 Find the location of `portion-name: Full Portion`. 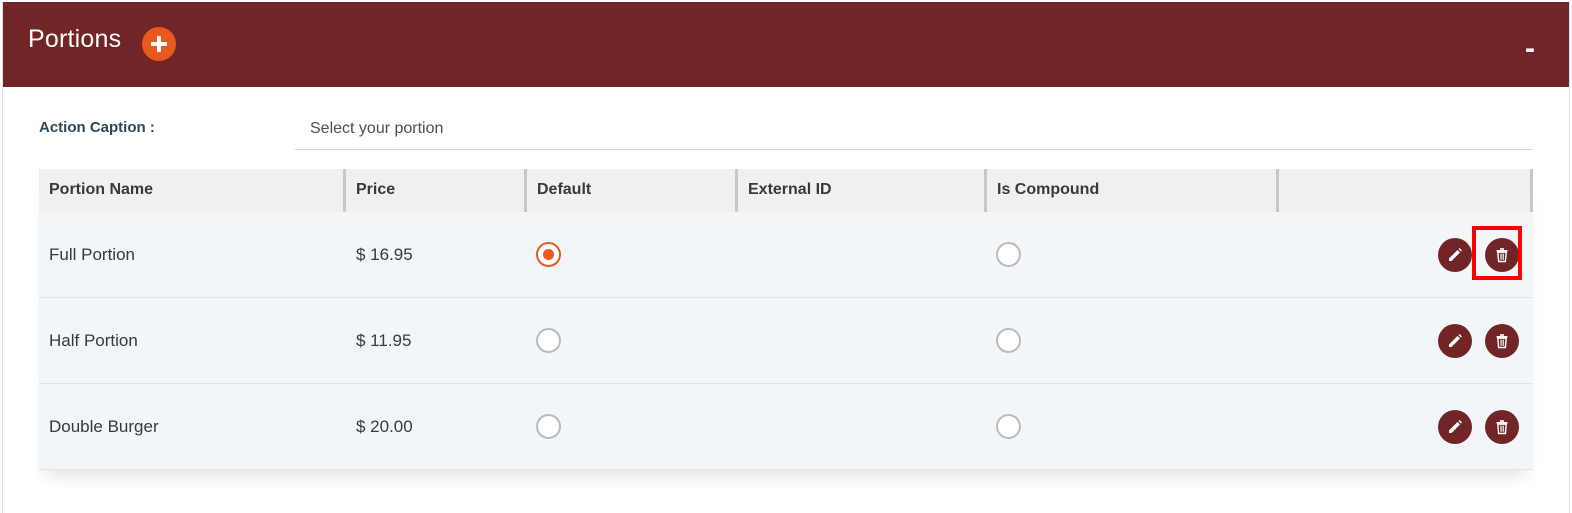

portion-name: Full Portion is located at coordinates (92, 254).